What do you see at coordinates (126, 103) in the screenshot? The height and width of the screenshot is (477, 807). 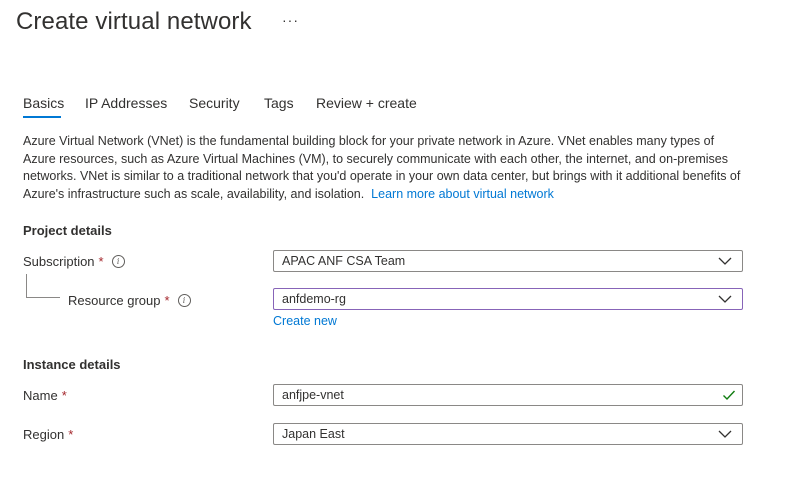 I see `tab-ip-addresses: IP Addresses` at bounding box center [126, 103].